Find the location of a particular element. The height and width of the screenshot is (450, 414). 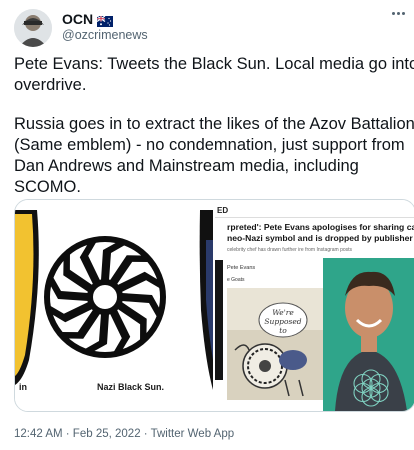

user-name: OCN is located at coordinates (88, 19).